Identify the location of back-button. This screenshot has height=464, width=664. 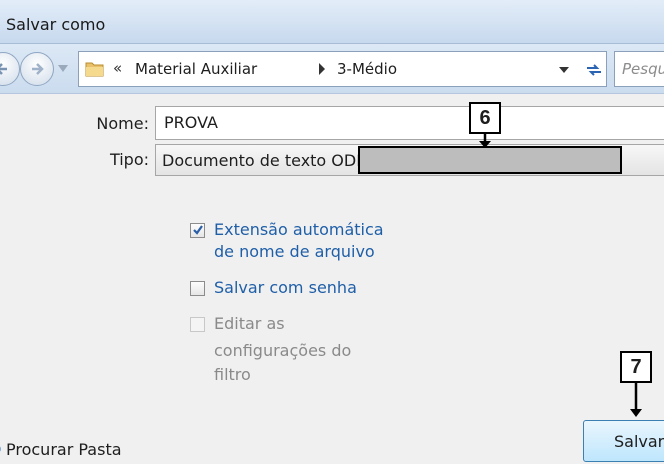
(10, 69).